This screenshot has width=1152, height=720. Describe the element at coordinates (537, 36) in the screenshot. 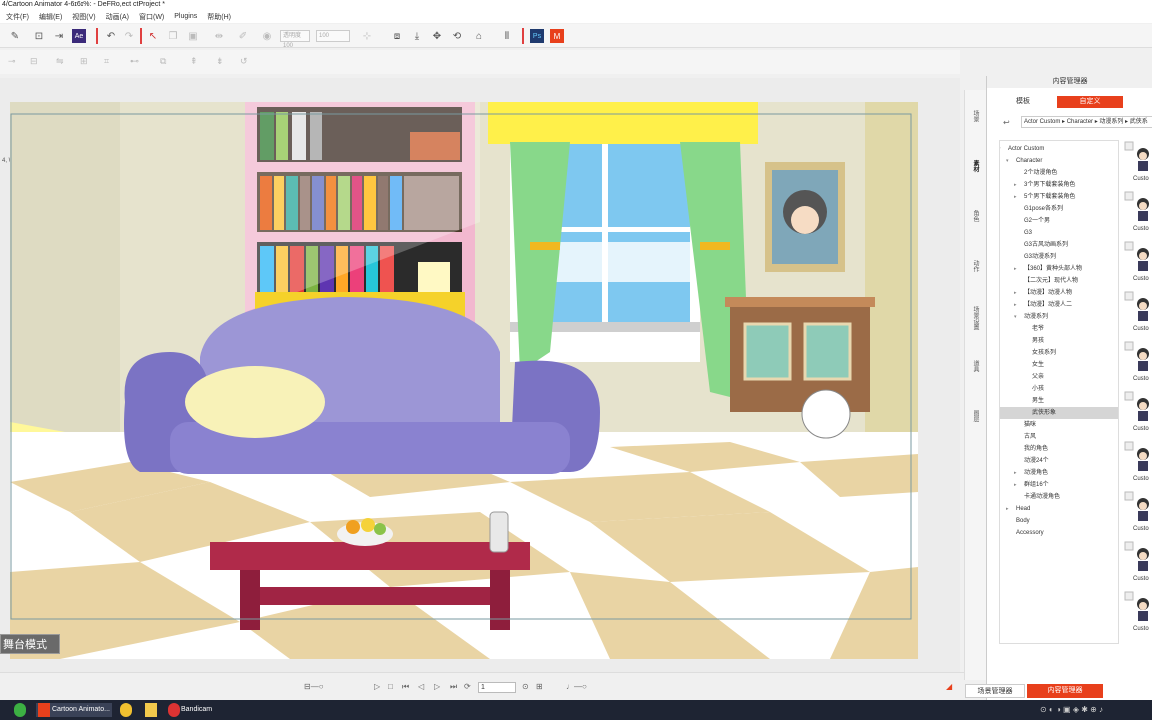

I see `photoshop-icon: Ps` at that location.